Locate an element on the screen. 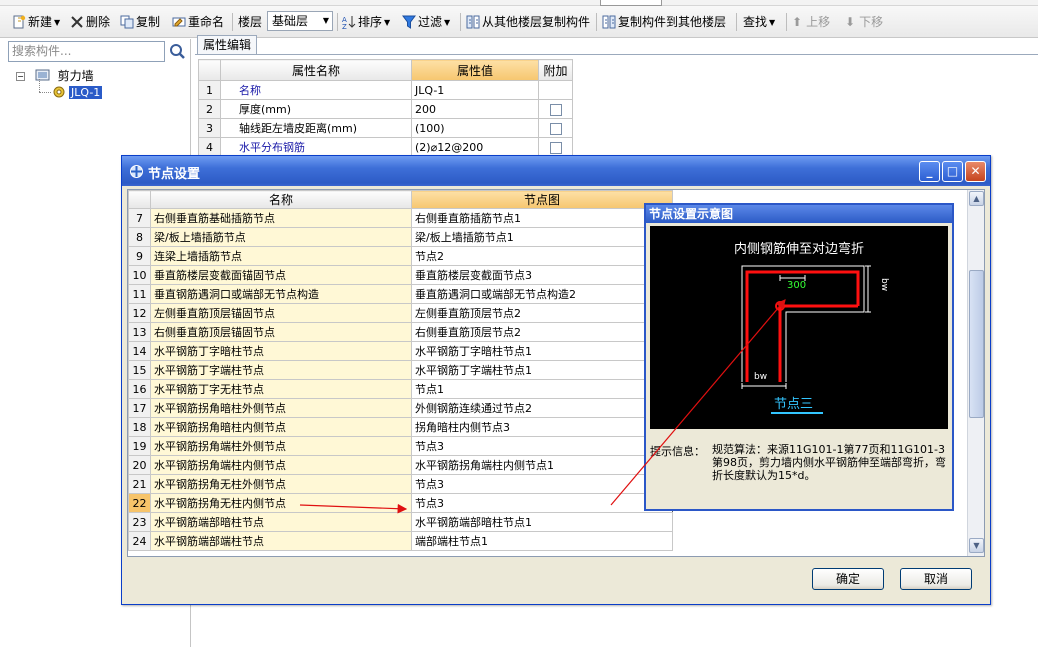 Image resolution: width=1038 pixels, height=647 pixels. table-row: 9 连梁上墙插筋节点 节点2 is located at coordinates (400, 256).